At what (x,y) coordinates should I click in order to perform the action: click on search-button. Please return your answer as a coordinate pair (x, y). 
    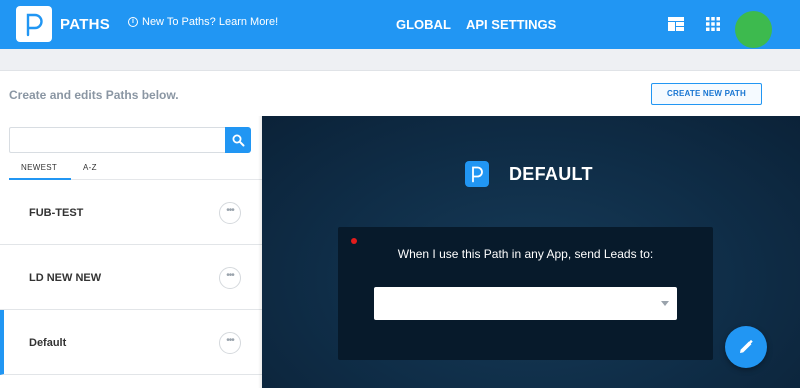
    Looking at the image, I should click on (238, 140).